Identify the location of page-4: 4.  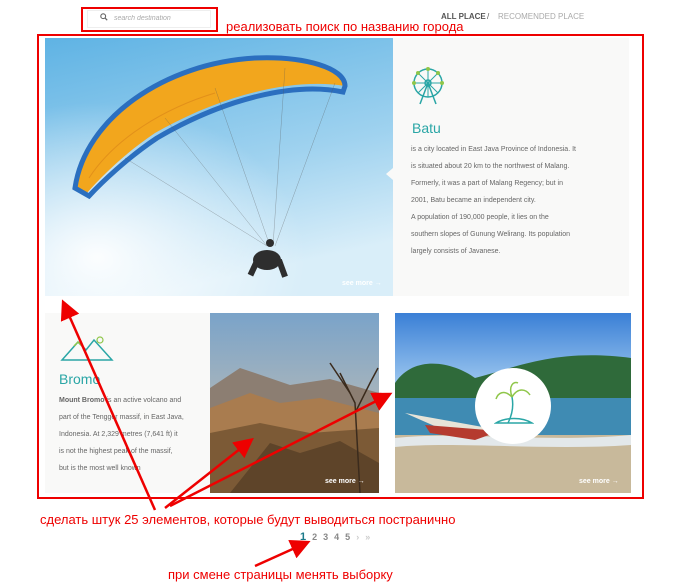
(336, 537).